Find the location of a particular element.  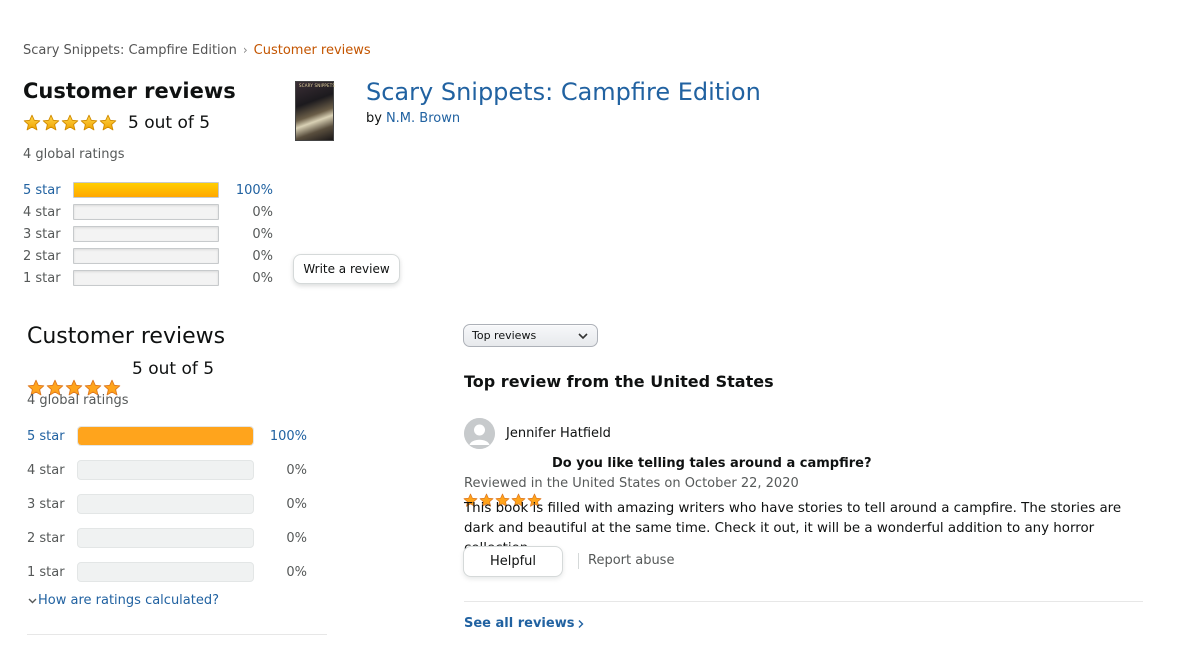

author-link: N.M. Brown is located at coordinates (423, 118).